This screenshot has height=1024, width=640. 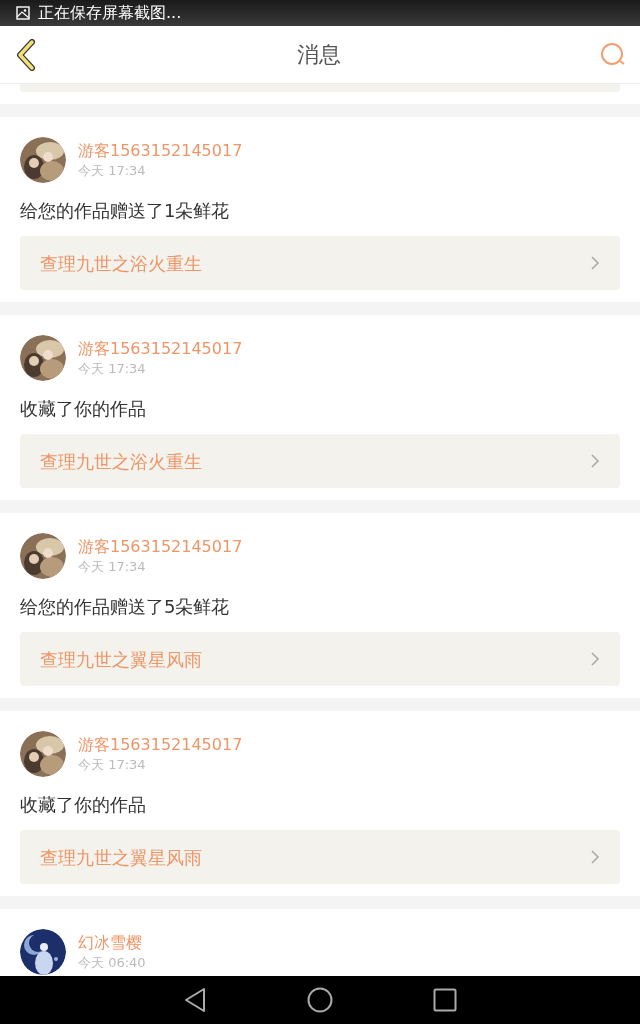 I want to click on message-time: 今天 06:40, so click(x=112, y=963).